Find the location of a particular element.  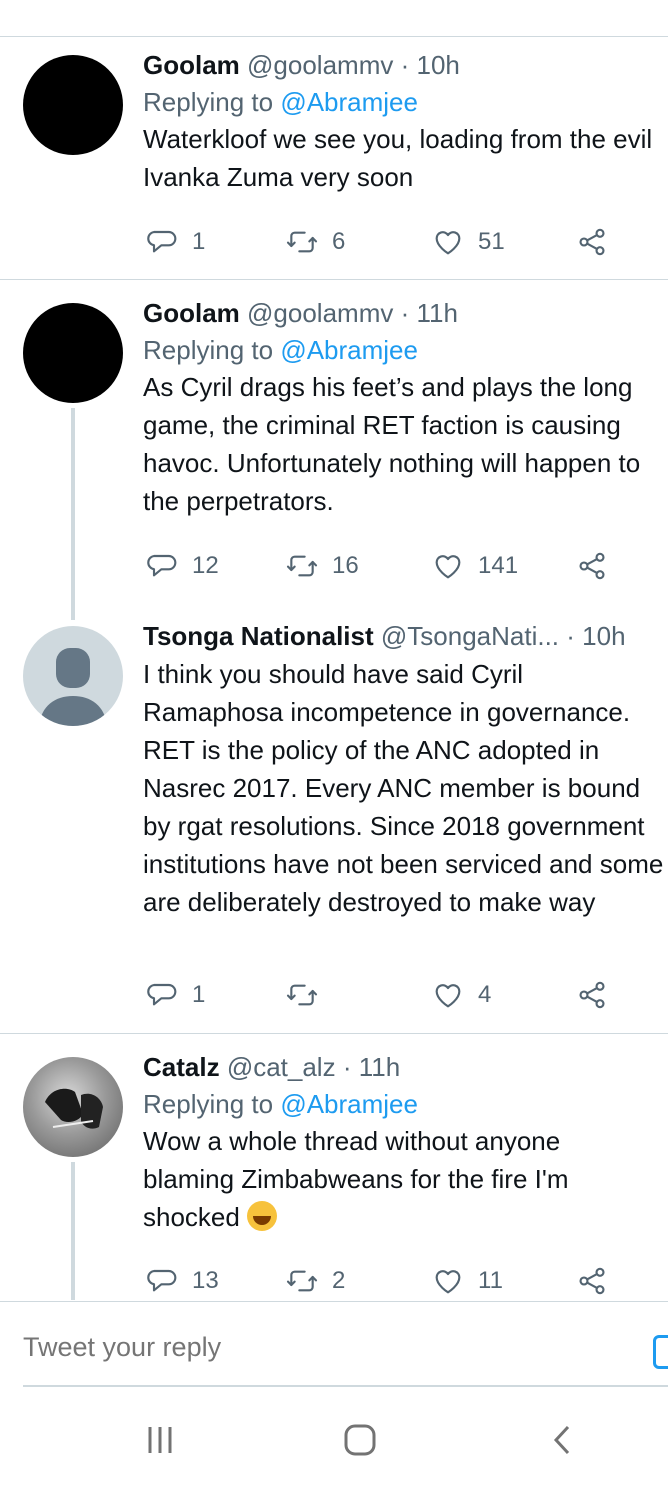

tweet-header: Catalz @cat_alz · 11h is located at coordinates (405, 1067).